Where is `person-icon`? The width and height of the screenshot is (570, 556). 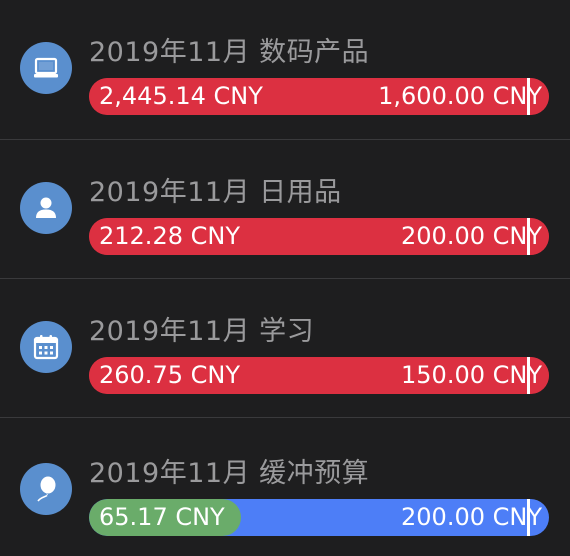
person-icon is located at coordinates (46, 208).